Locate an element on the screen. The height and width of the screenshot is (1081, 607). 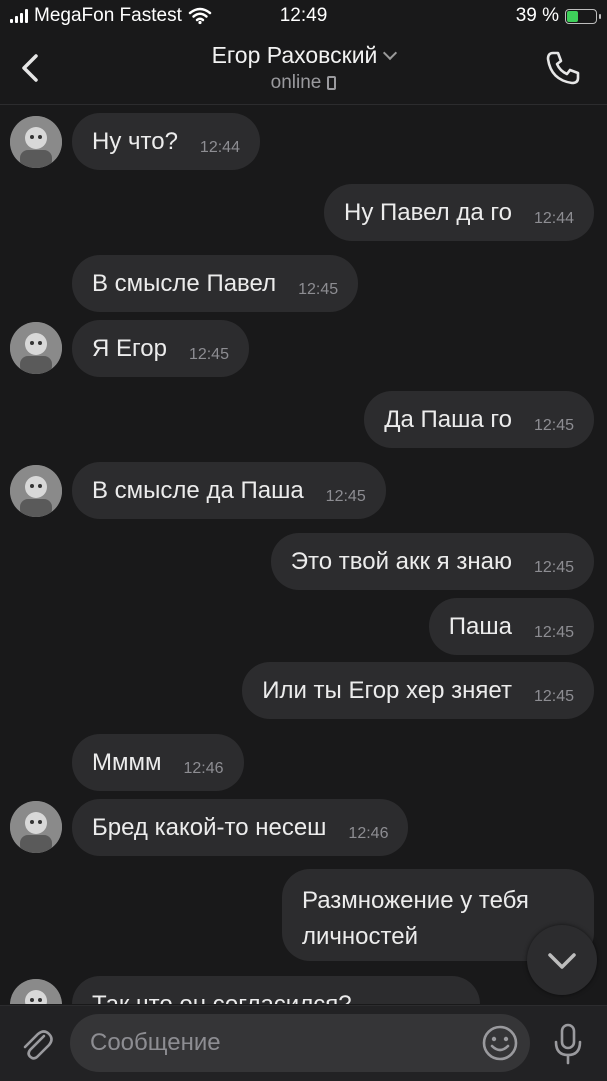
message-incoming: Мммм 12:46 is located at coordinates (158, 762).